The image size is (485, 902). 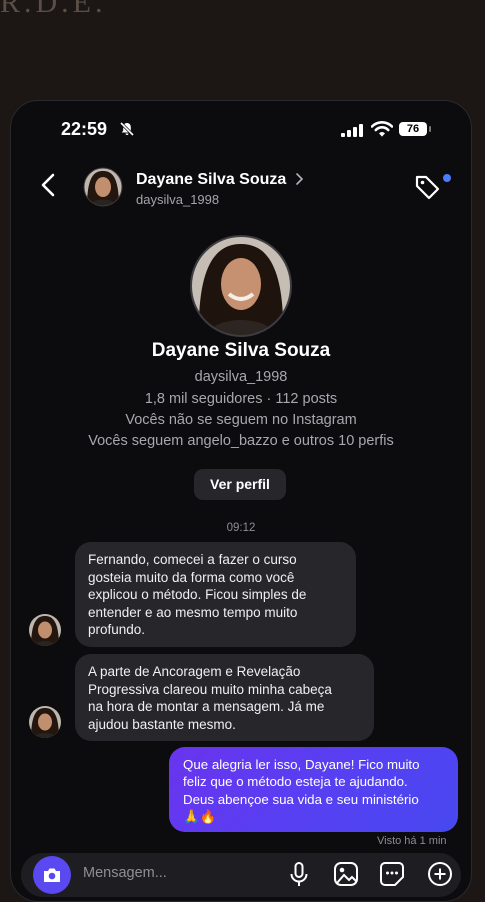 I want to click on camera-icon, so click(x=52, y=875).